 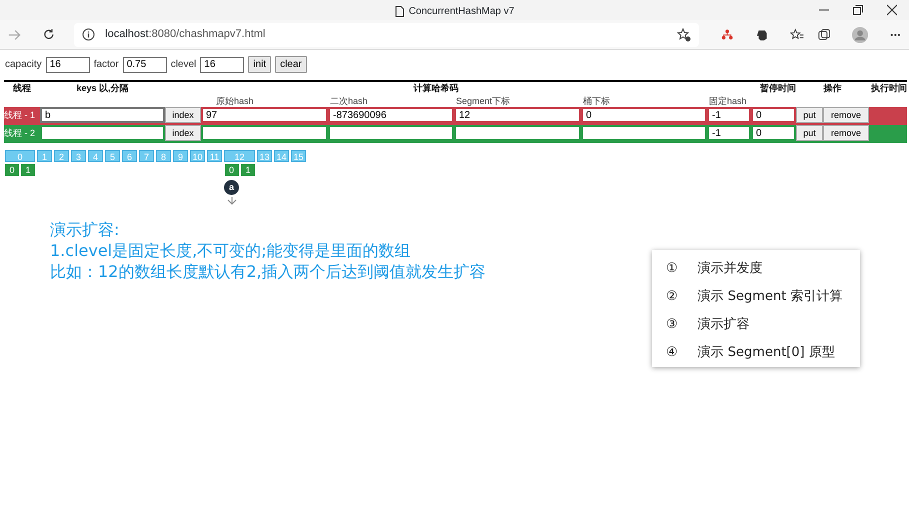 I want to click on item-label: 演示扩容, so click(x=724, y=325).